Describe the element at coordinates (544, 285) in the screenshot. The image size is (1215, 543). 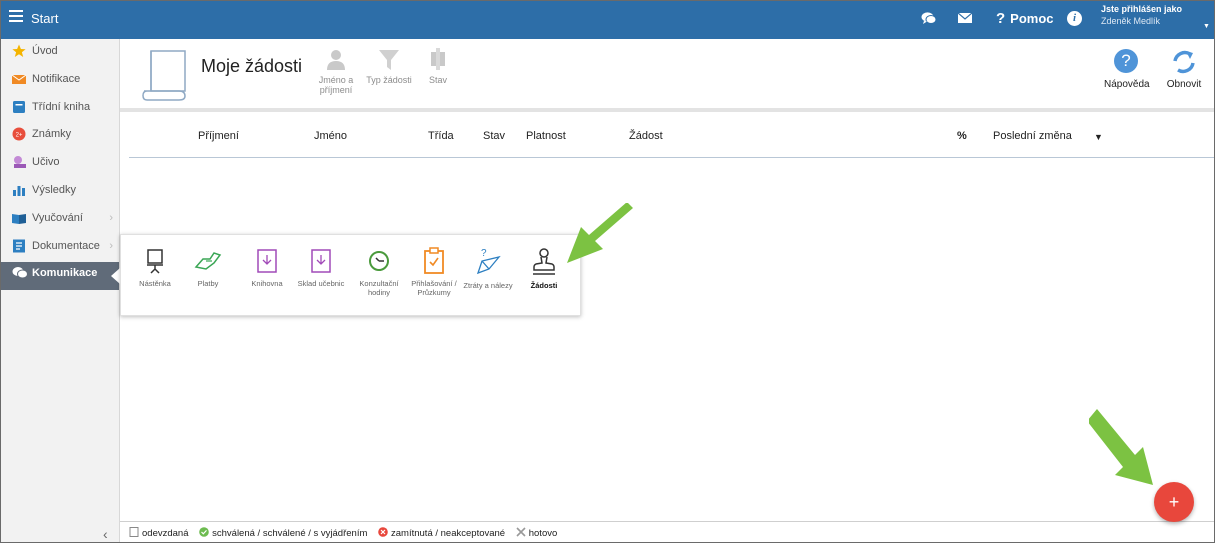
I see `submenu-label: Žádosti` at that location.